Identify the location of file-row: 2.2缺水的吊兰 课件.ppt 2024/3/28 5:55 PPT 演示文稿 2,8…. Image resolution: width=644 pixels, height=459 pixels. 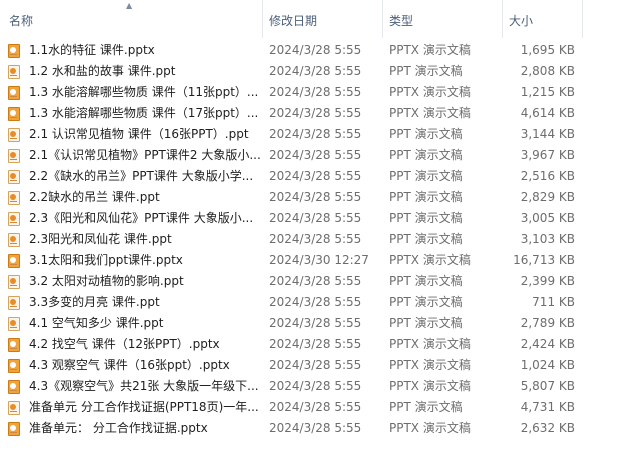
(322, 197).